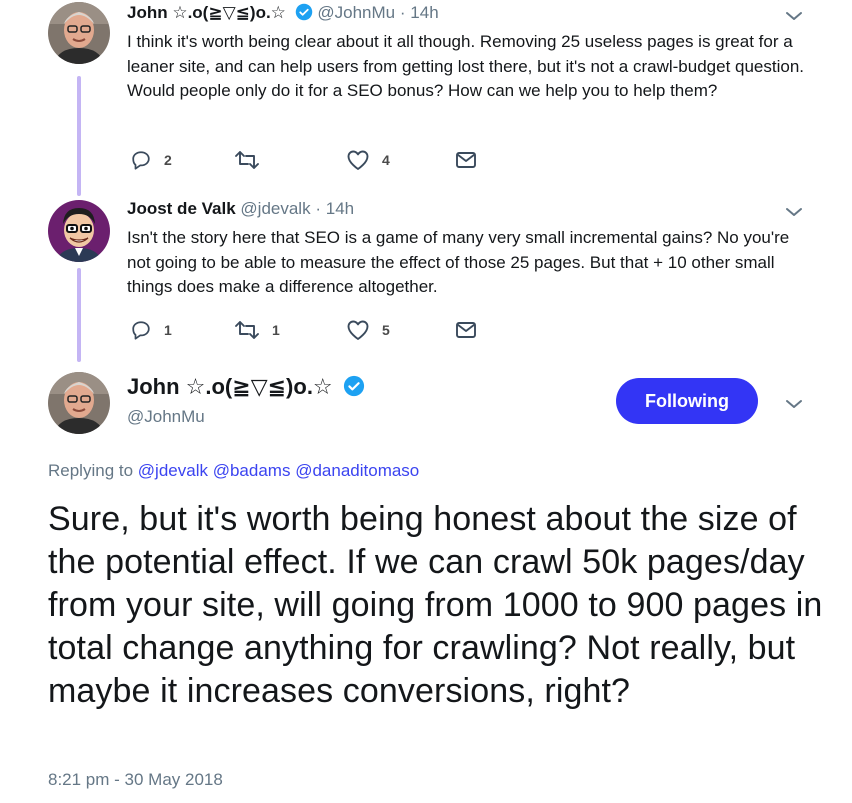 The width and height of the screenshot is (852, 803). Describe the element at coordinates (168, 330) in the screenshot. I see `reply-count: 1` at that location.